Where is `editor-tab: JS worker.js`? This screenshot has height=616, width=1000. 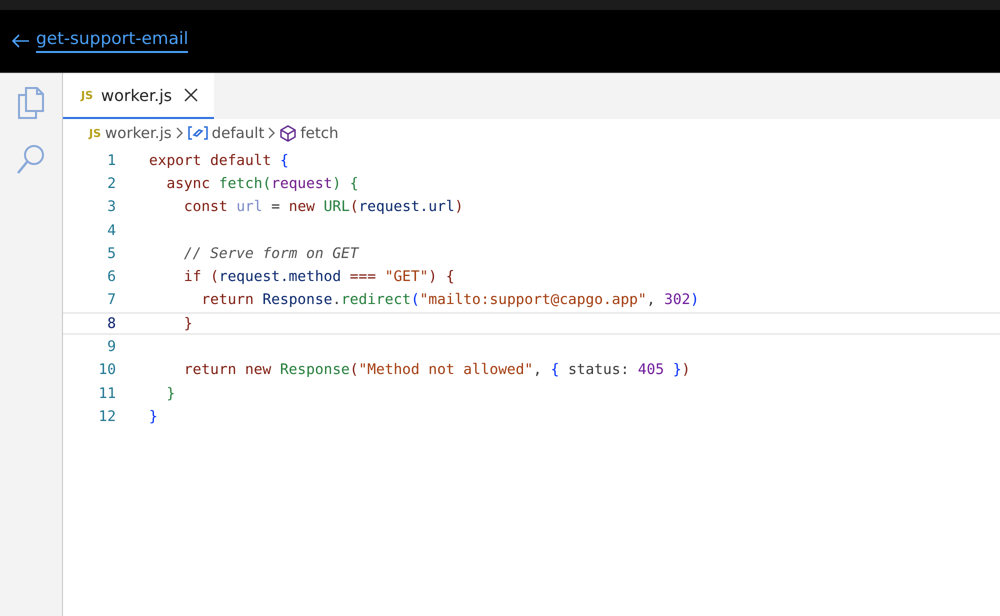
editor-tab: JS worker.js is located at coordinates (138, 96).